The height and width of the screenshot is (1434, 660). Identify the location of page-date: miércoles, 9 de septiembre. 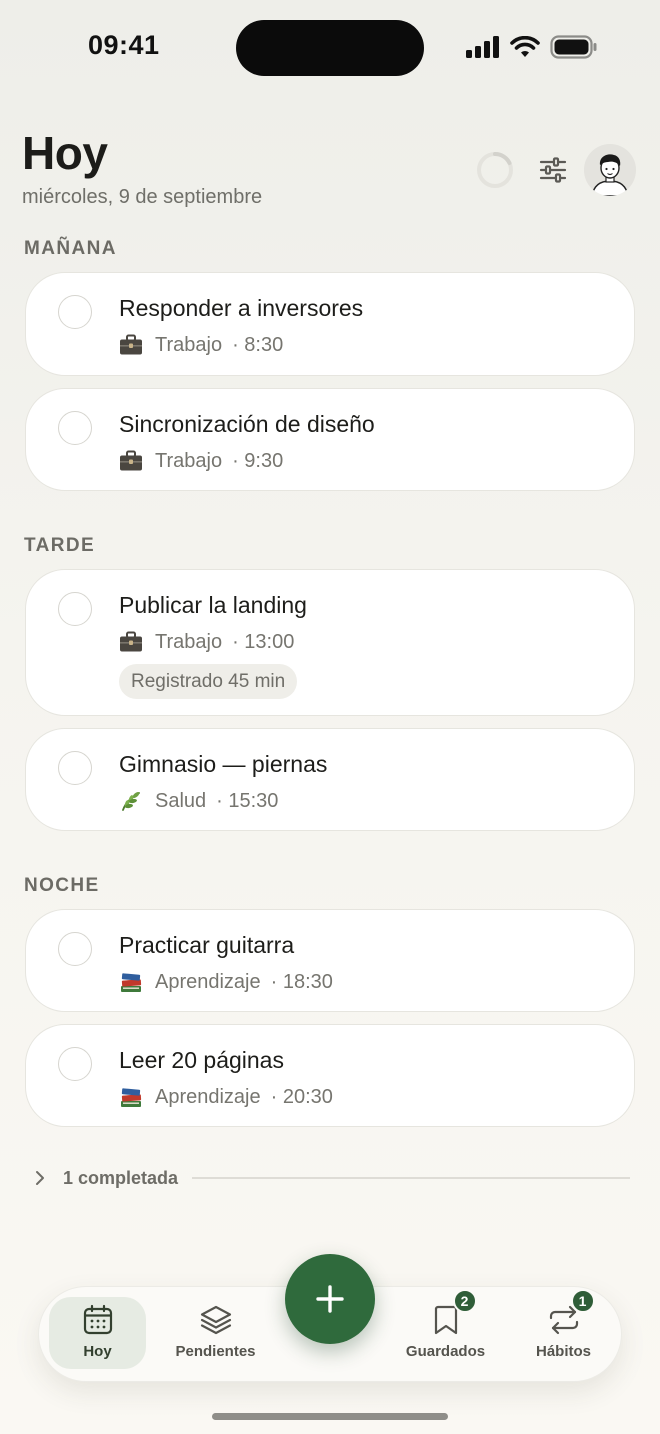
(142, 197).